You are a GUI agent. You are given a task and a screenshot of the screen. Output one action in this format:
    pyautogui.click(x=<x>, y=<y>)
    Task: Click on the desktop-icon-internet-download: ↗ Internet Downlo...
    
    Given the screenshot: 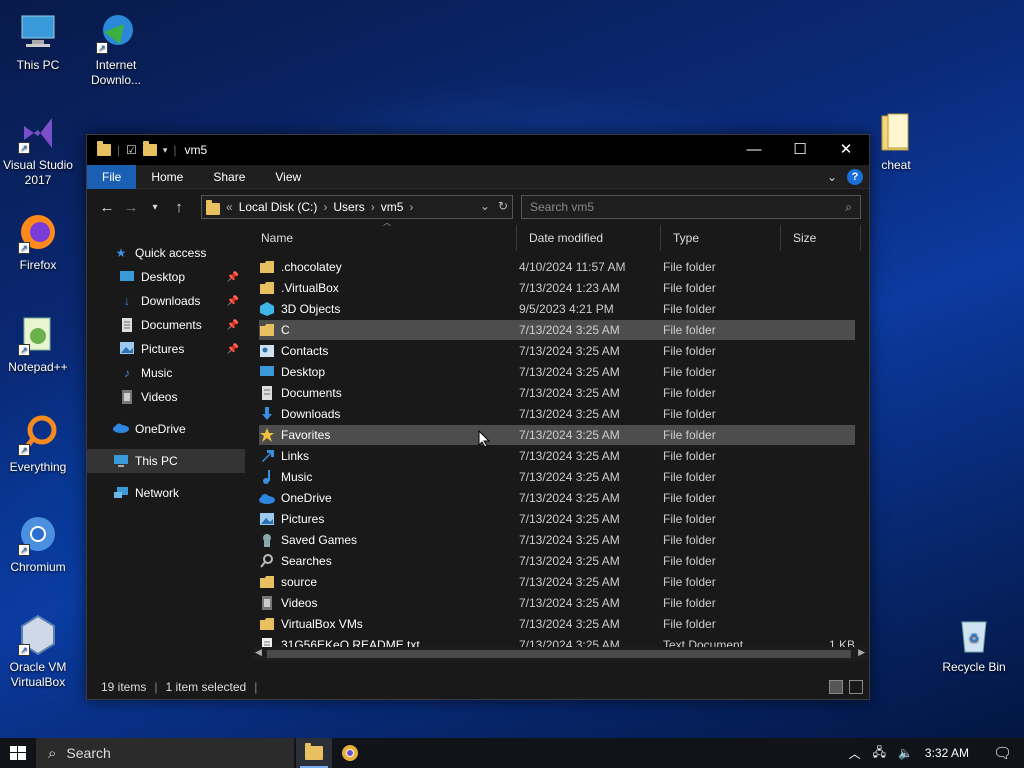 What is the action you would take?
    pyautogui.click(x=116, y=49)
    